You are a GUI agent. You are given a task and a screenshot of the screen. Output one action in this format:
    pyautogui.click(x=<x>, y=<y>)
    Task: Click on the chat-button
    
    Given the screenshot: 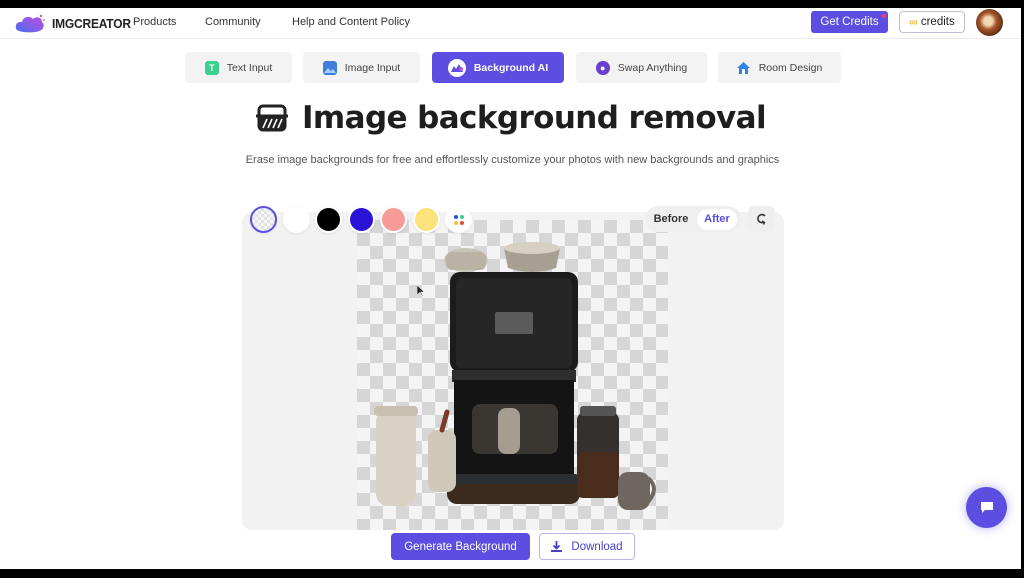 What is the action you would take?
    pyautogui.click(x=986, y=507)
    